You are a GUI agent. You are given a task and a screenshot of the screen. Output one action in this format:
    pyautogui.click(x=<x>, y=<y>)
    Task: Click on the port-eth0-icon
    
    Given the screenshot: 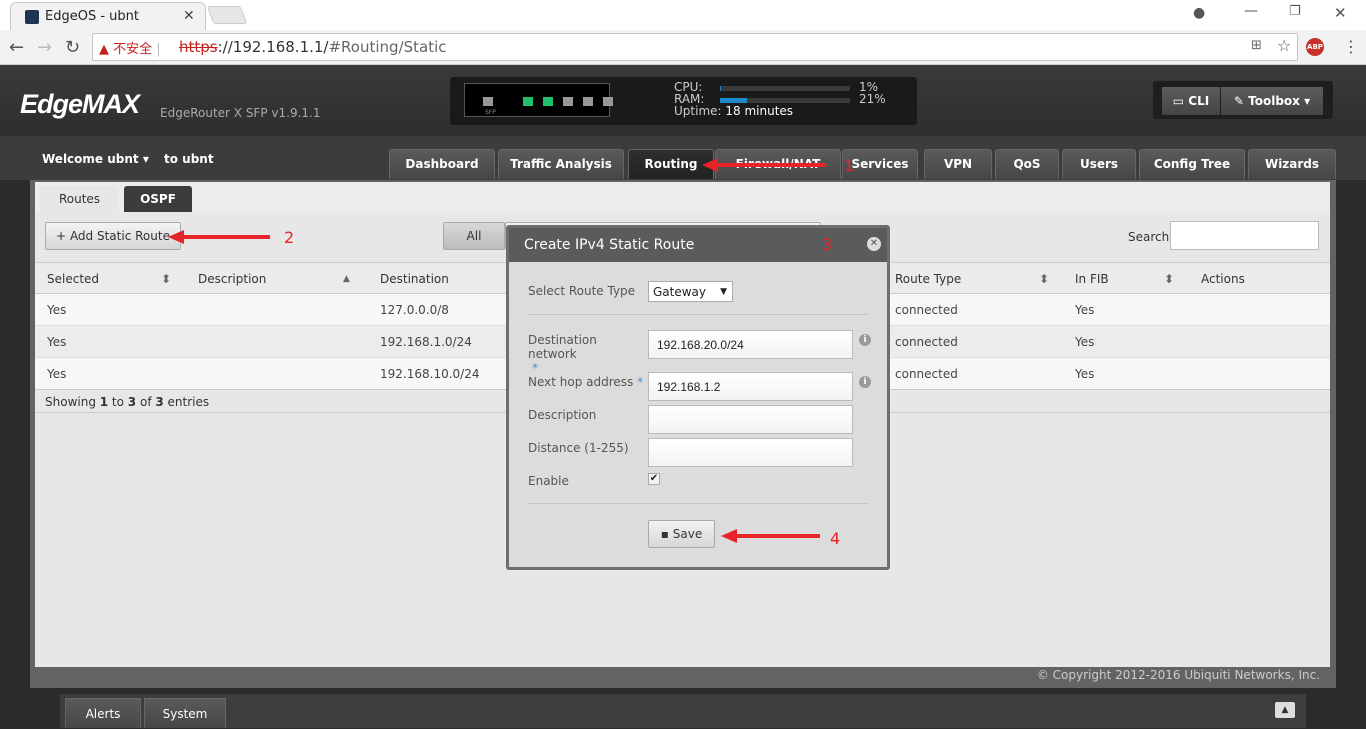 What is the action you would take?
    pyautogui.click(x=528, y=101)
    